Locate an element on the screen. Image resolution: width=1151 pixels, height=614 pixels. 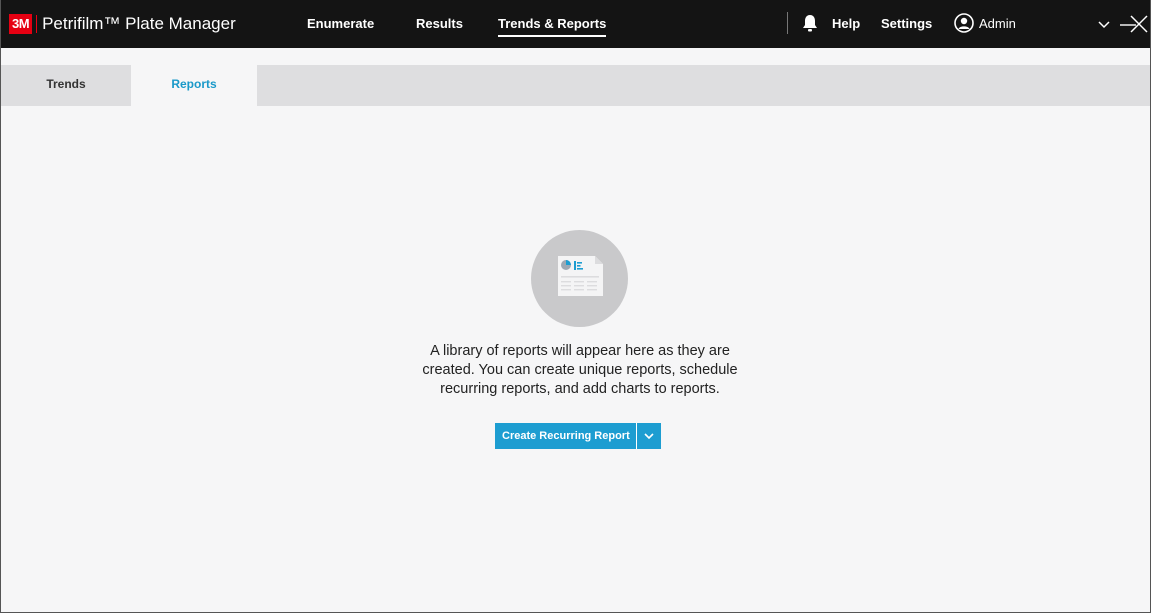
app-title: Petrifilm™ Plate Manager is located at coordinates (139, 23).